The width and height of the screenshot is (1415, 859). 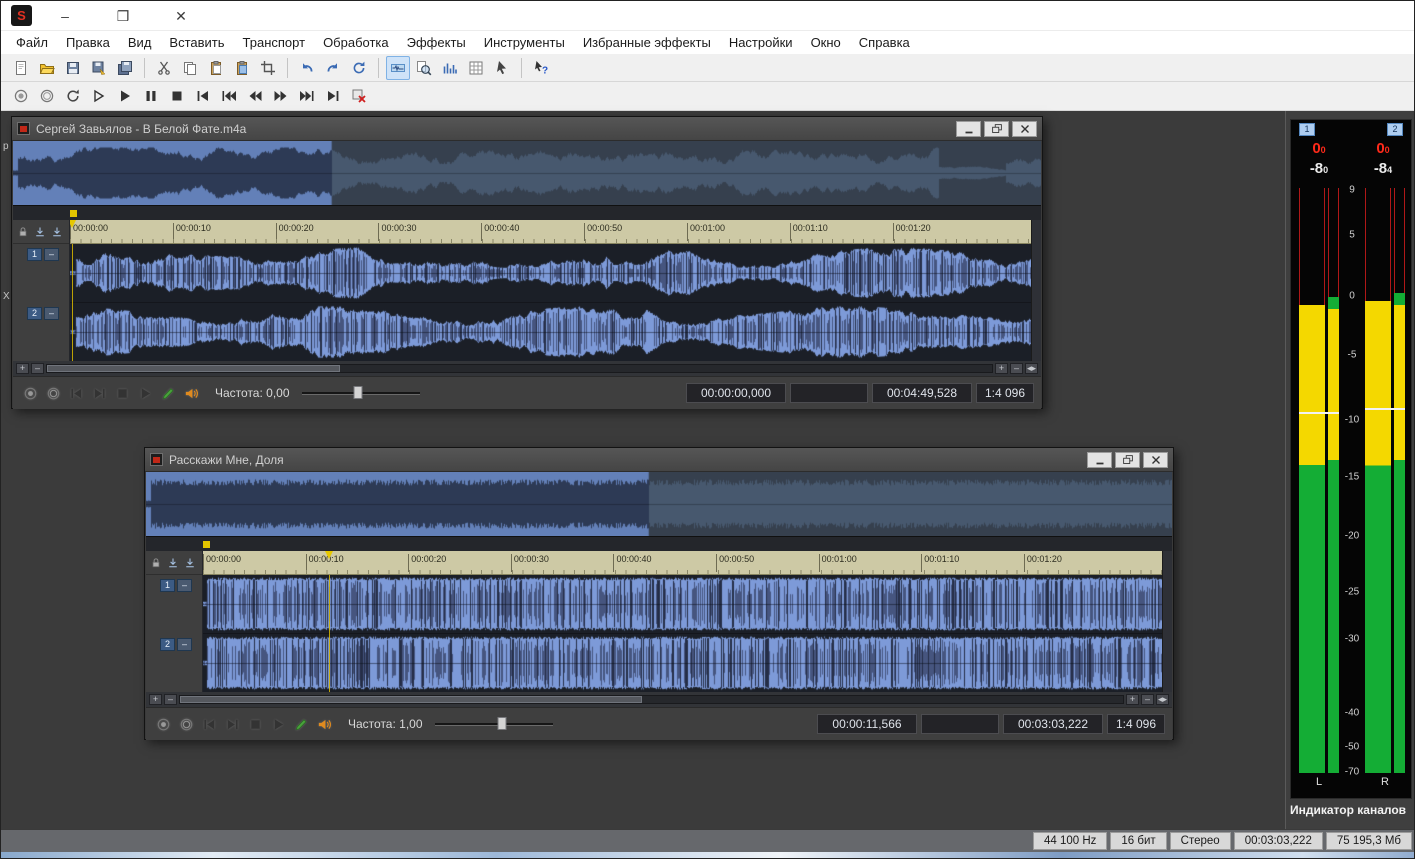 I want to click on meter-tab-2: 2, so click(x=1395, y=129).